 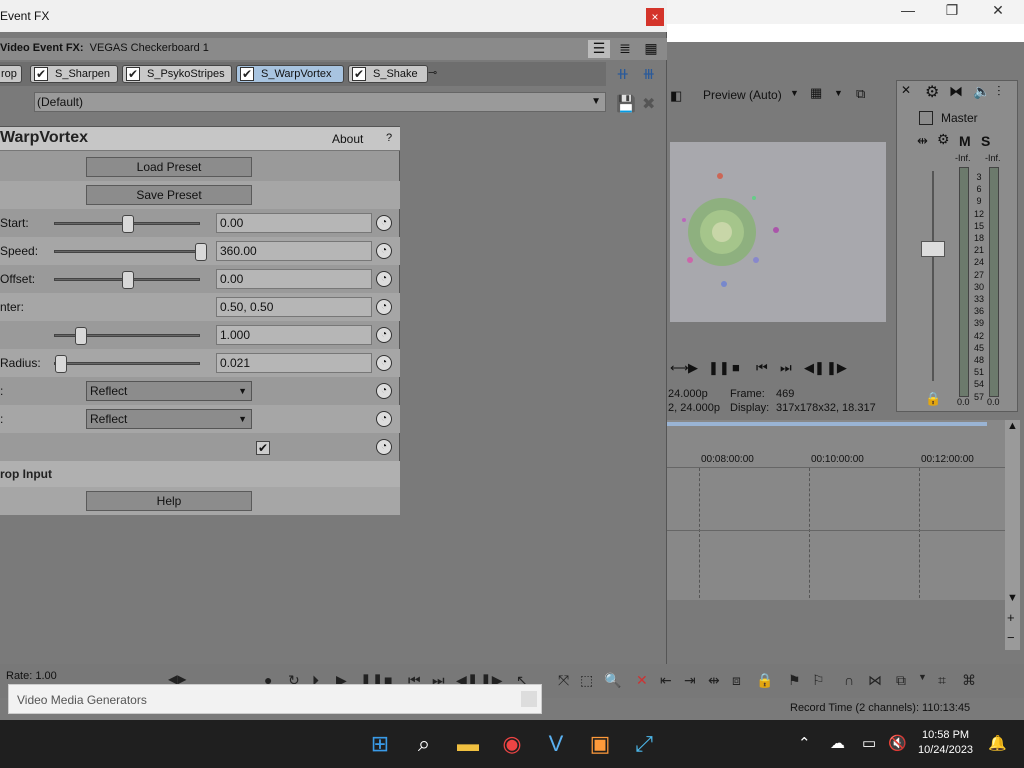 I want to click on file-explorer-icon: ▬, so click(x=468, y=744).